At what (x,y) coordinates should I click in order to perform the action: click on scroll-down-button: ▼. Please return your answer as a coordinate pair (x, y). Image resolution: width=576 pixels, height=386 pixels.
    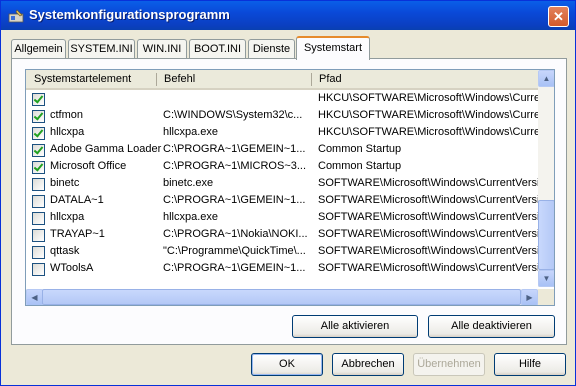
    Looking at the image, I should click on (546, 278).